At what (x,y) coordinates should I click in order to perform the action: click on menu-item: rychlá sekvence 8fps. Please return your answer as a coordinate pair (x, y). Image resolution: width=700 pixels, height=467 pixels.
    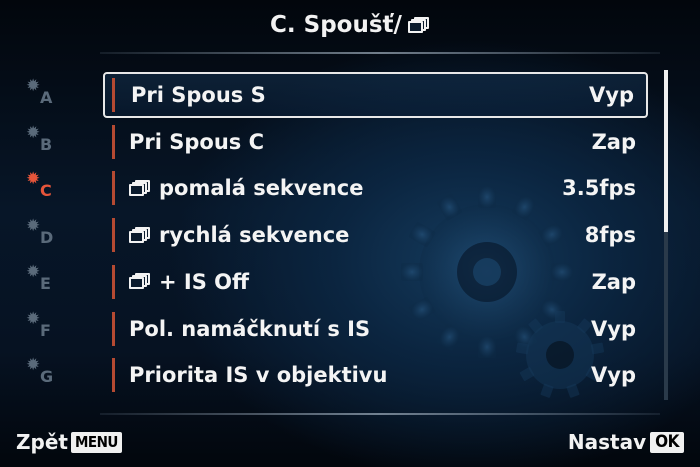
    Looking at the image, I should click on (375, 235).